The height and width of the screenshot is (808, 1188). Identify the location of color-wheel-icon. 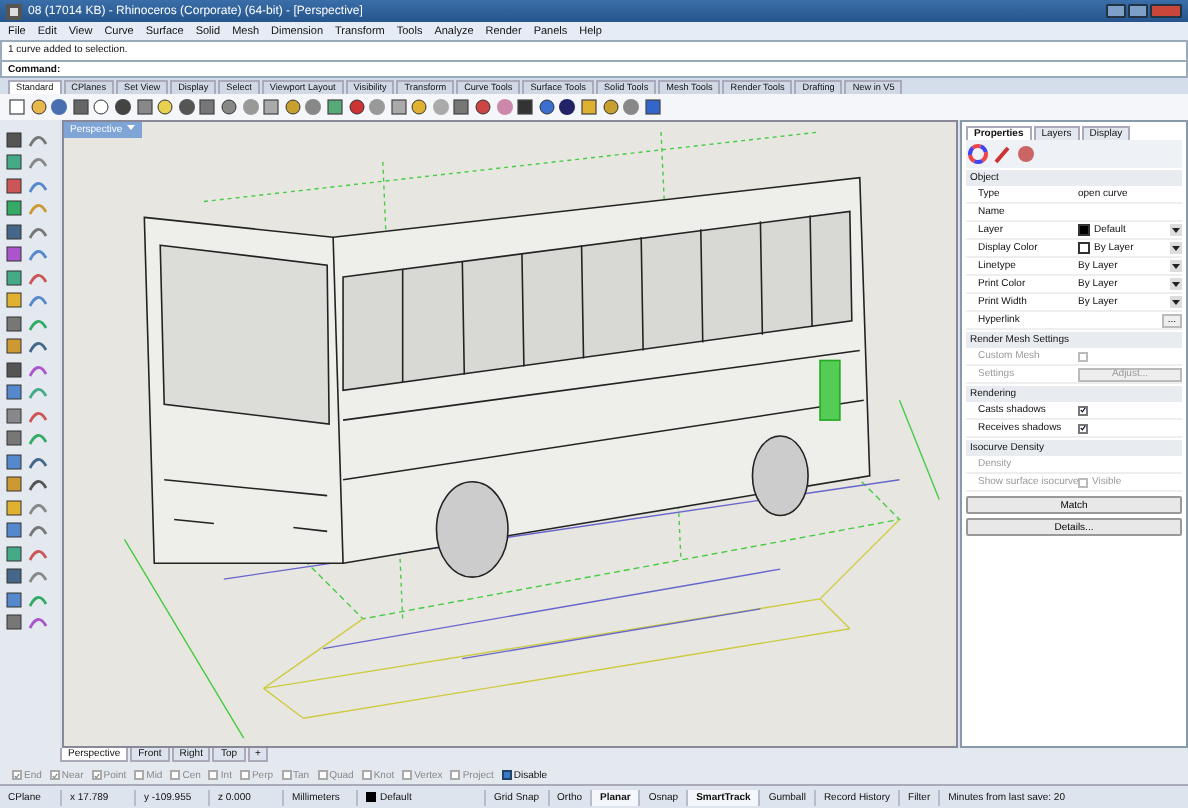
(978, 154).